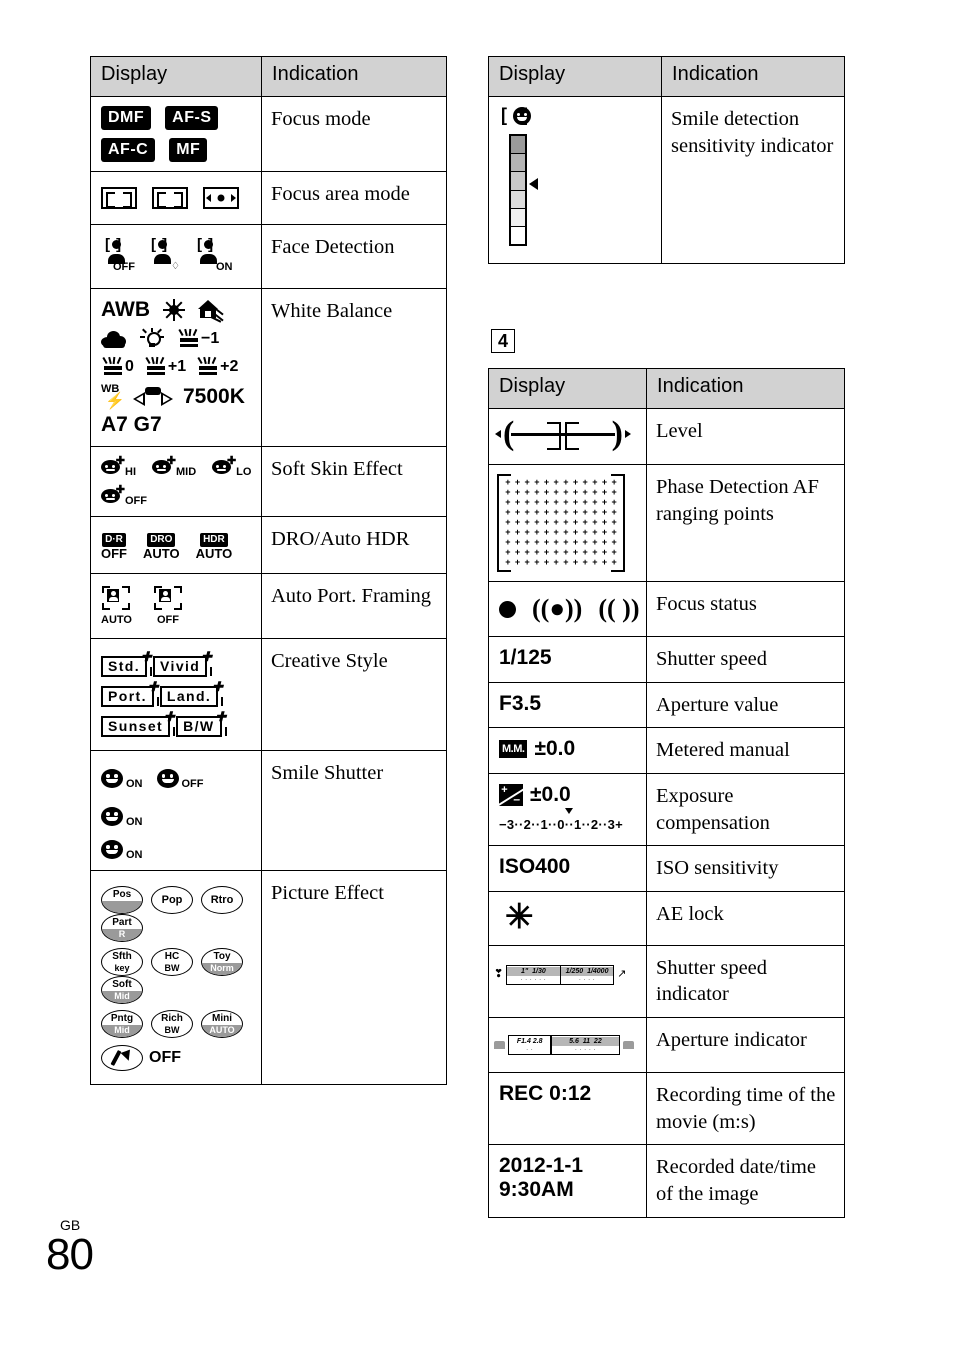 The height and width of the screenshot is (1345, 954). Describe the element at coordinates (522, 116) in the screenshot. I see `smile-face-icon` at that location.